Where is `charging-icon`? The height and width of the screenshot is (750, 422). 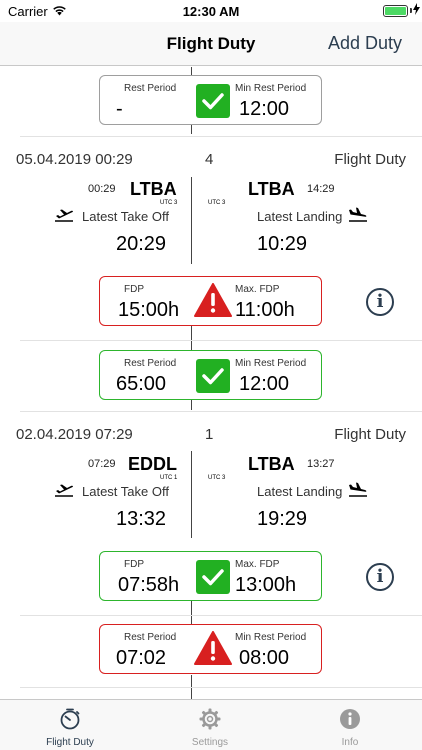 charging-icon is located at coordinates (416, 10).